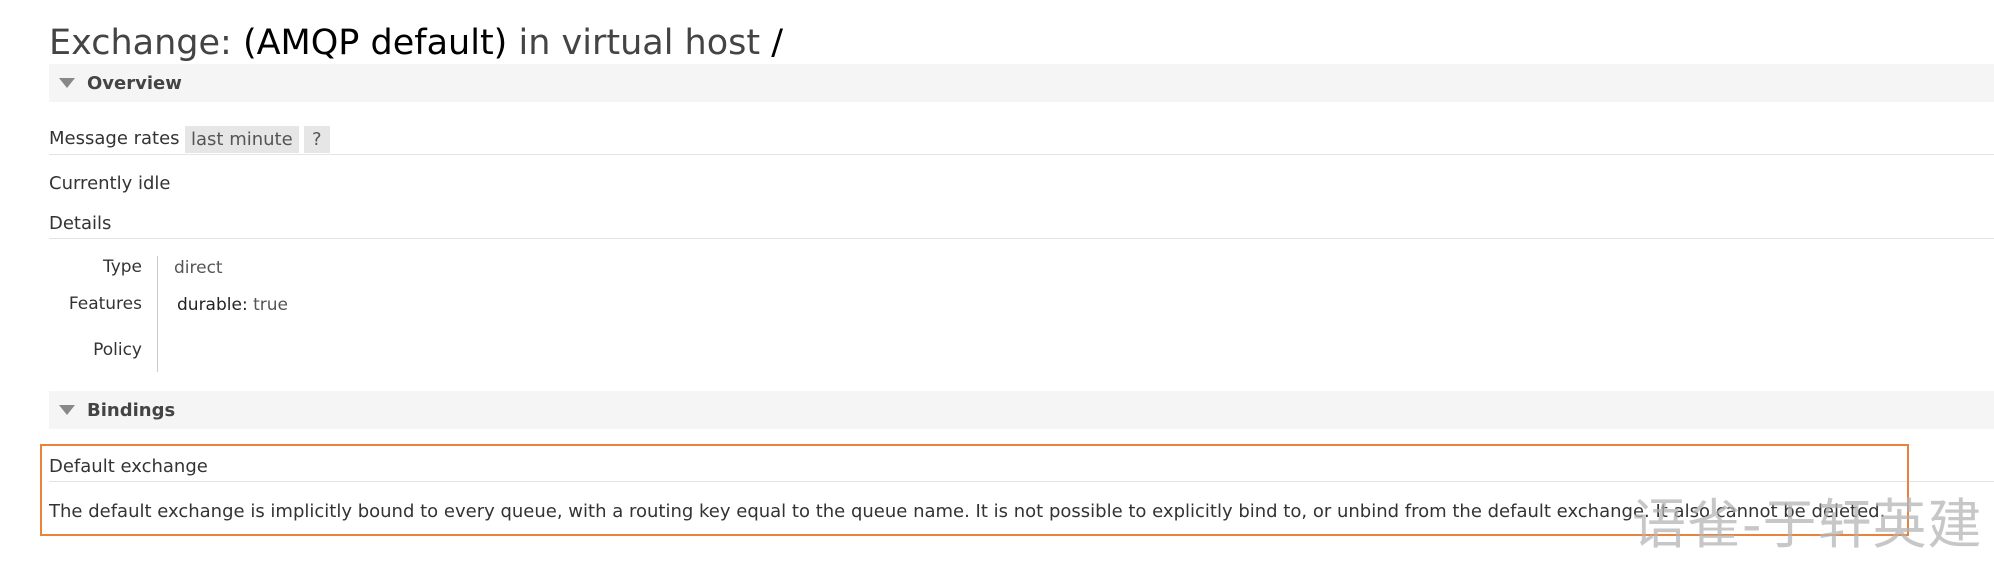 This screenshot has height=563, width=1994. Describe the element at coordinates (140, 43) in the screenshot. I see `page-title-prefix: Exchange:` at that location.